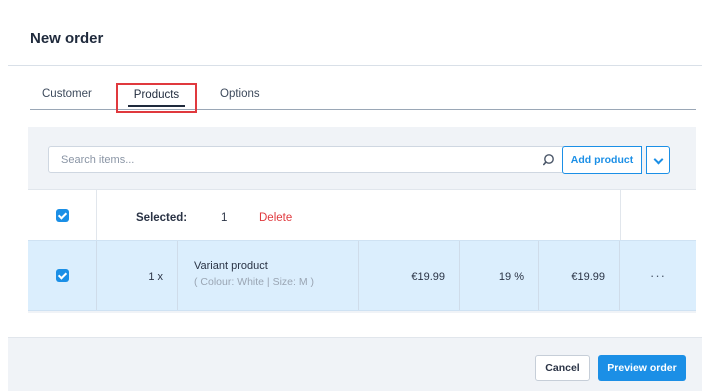 The image size is (702, 391). Describe the element at coordinates (511, 277) in the screenshot. I see `tax-value: 19 %` at that location.